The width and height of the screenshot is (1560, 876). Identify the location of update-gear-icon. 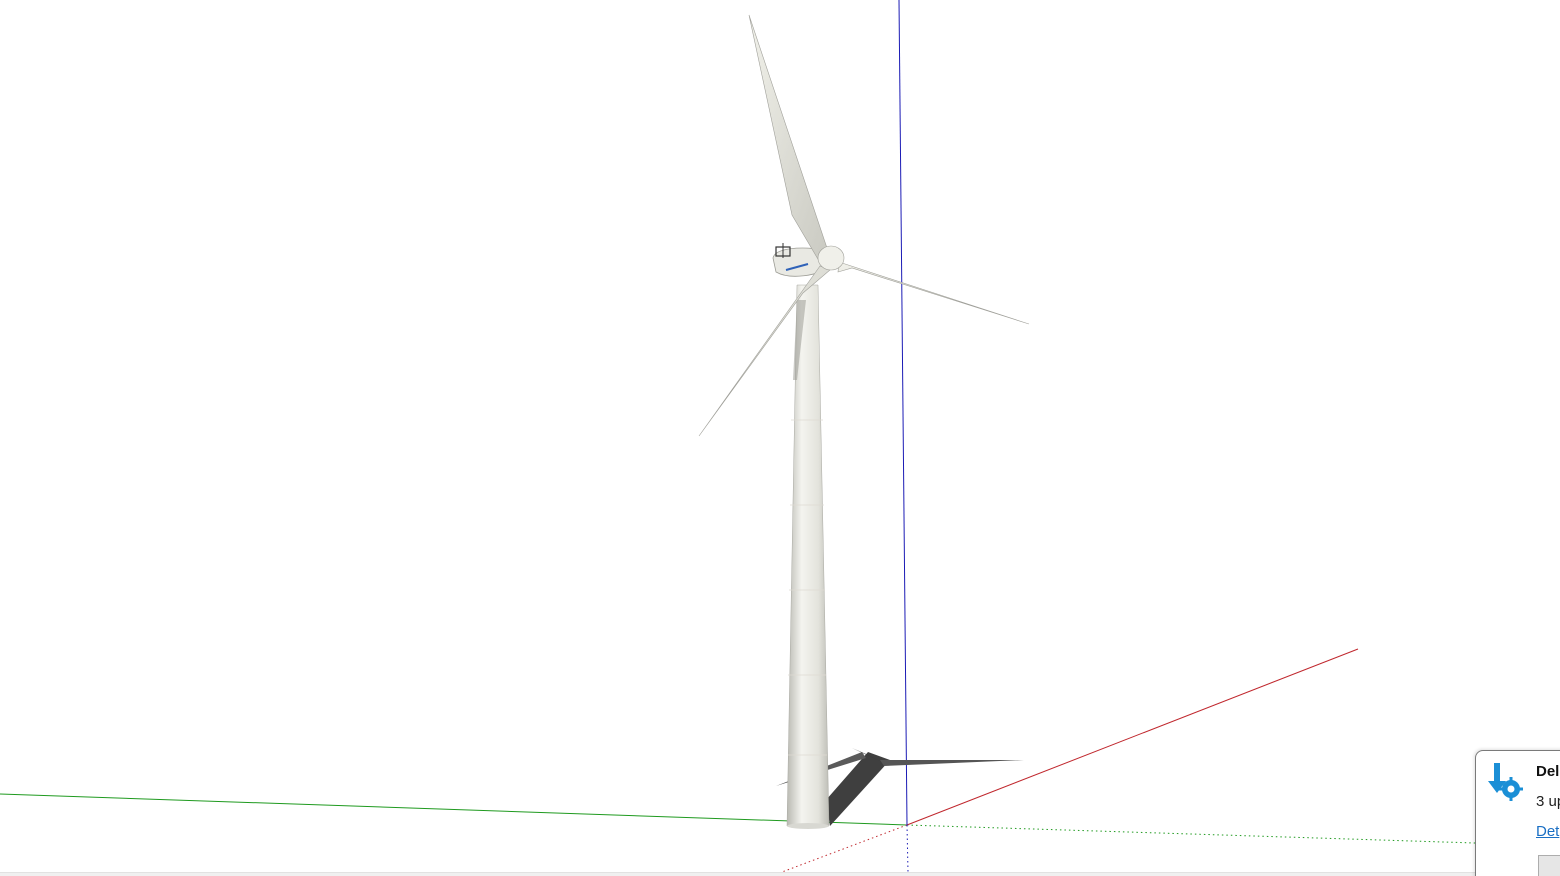
(1505, 782).